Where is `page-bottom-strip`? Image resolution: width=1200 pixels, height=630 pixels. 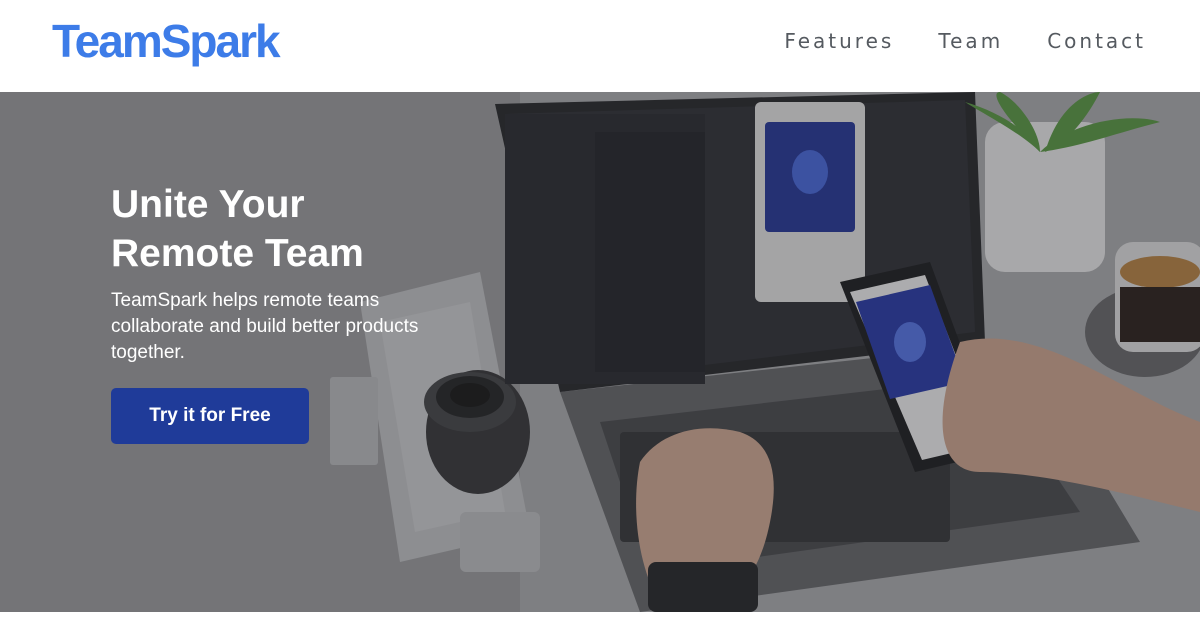
page-bottom-strip is located at coordinates (600, 621).